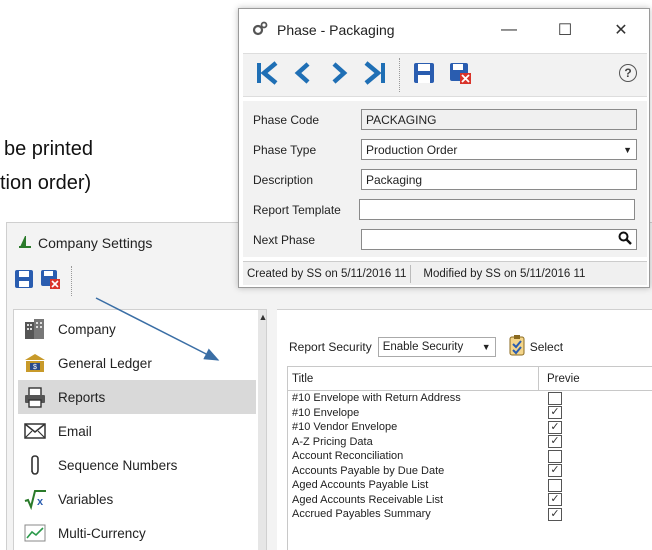  I want to click on close-button: ✕, so click(621, 30).